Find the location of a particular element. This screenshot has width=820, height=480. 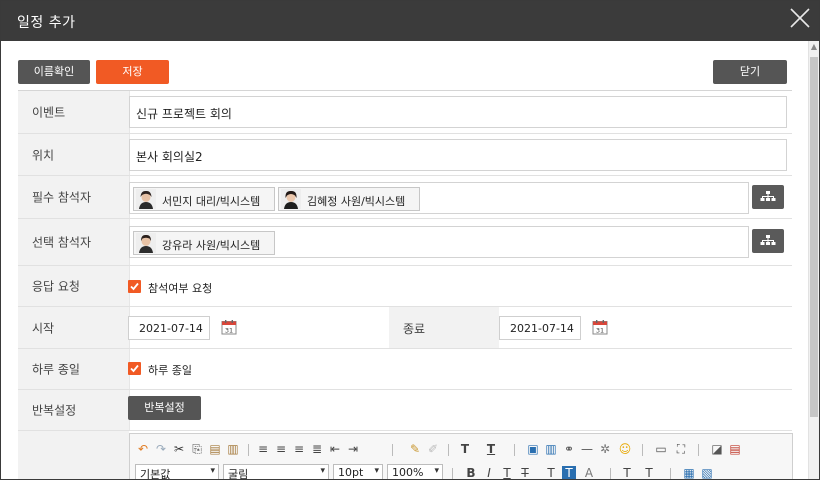

indent-icon: ⇥ is located at coordinates (353, 449).